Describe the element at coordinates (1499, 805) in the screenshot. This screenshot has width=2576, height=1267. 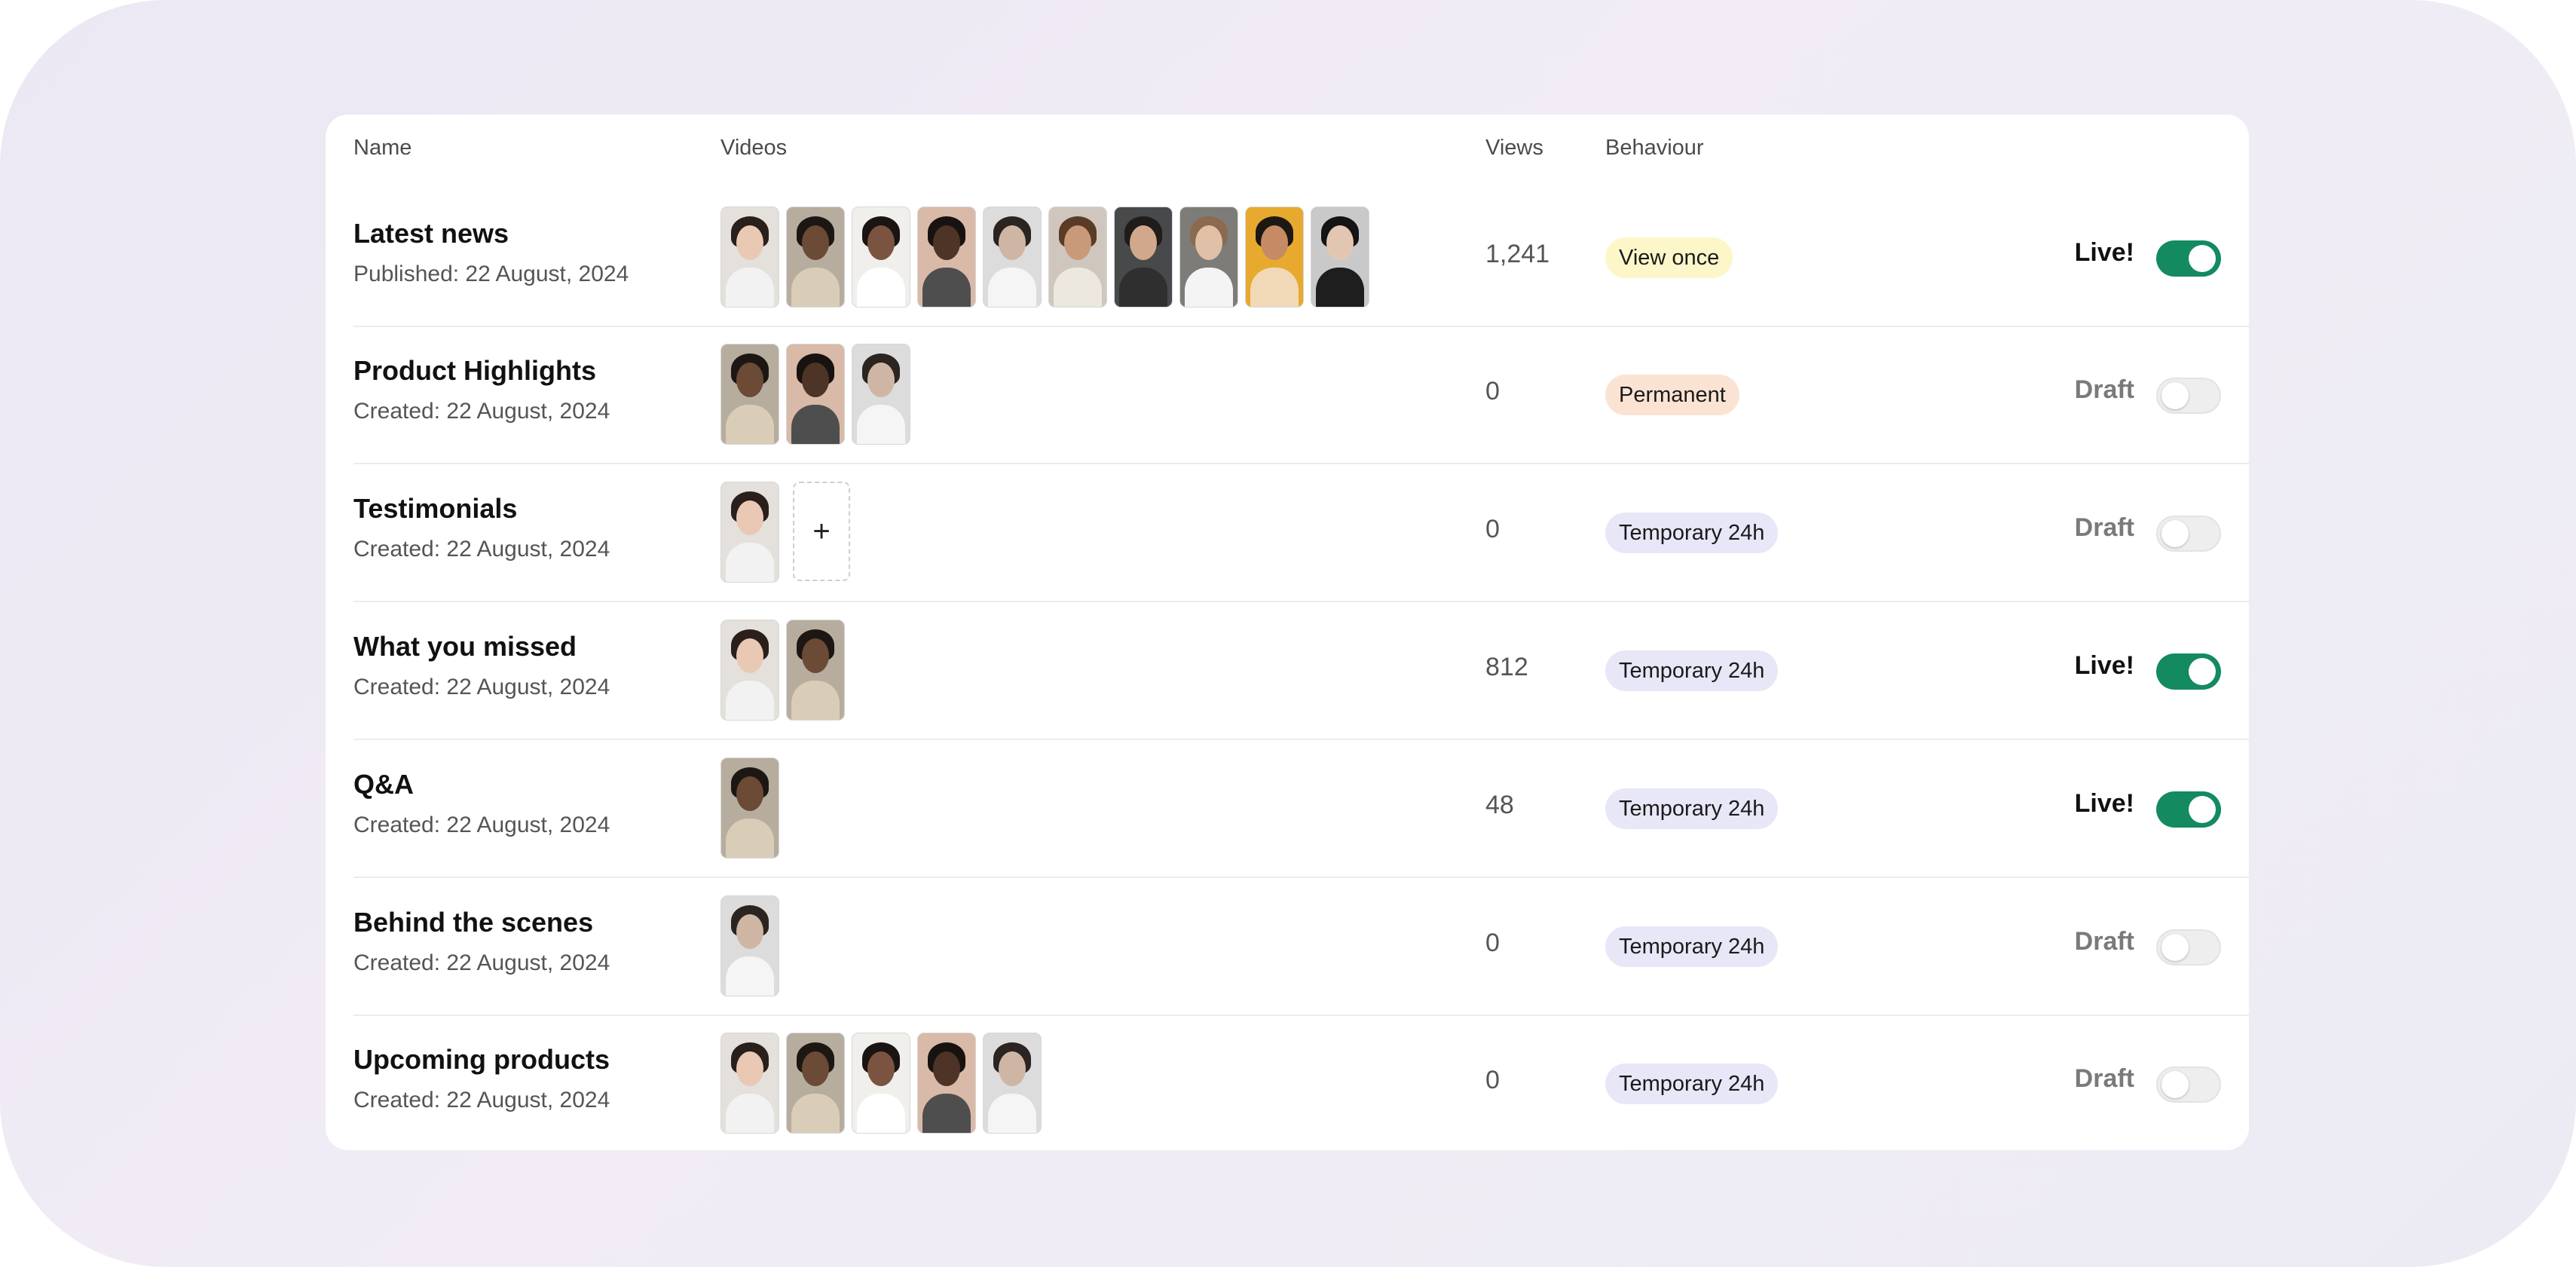
I see `views-count: 48` at that location.